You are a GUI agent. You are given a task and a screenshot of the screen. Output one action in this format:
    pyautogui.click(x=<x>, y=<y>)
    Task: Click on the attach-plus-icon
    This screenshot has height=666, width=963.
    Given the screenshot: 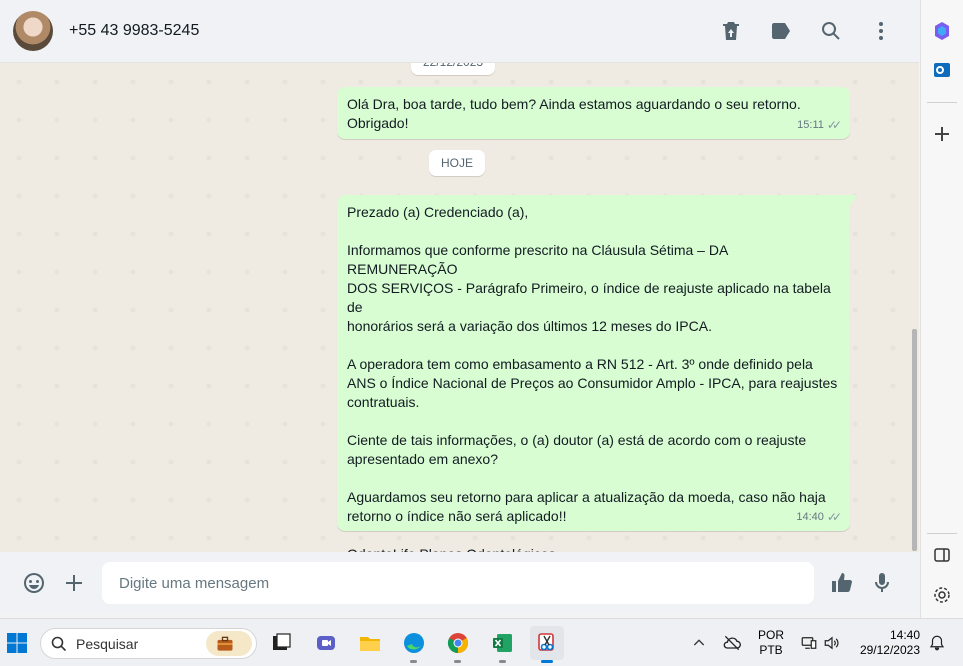 What is the action you would take?
    pyautogui.click(x=74, y=583)
    